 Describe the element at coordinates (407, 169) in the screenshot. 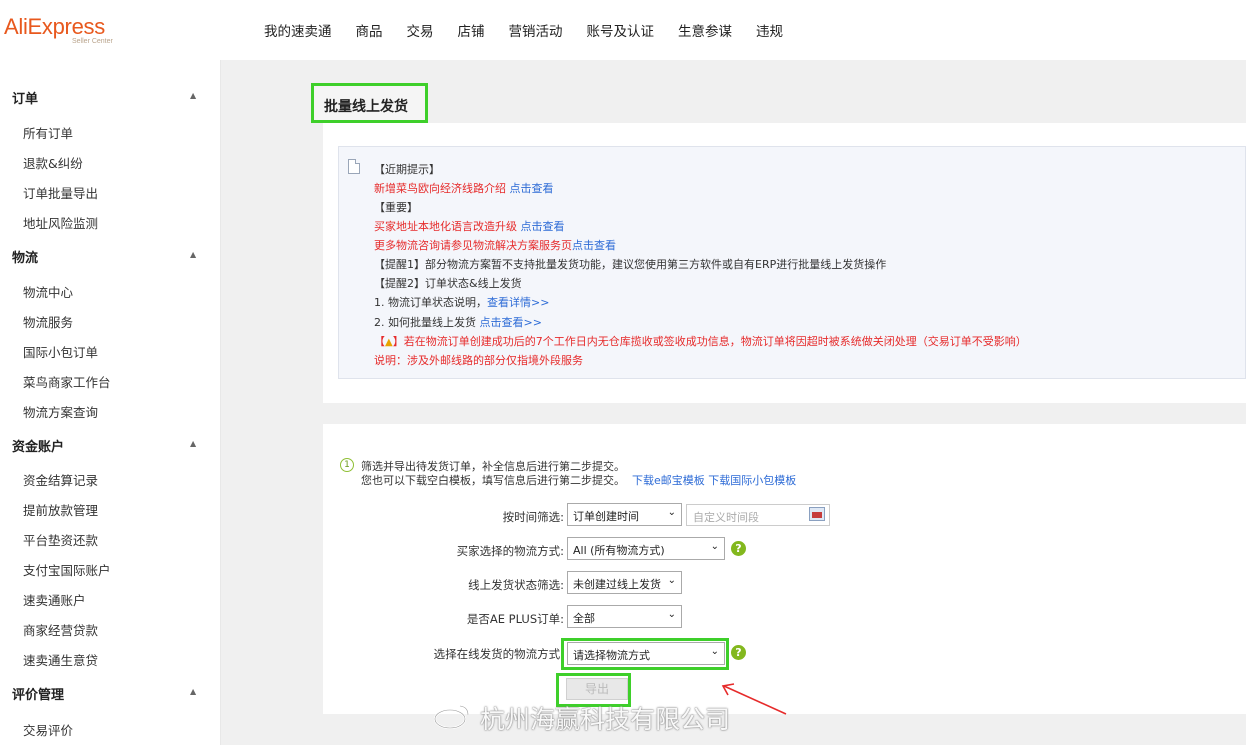

I see `notice-recent-header: 【近期提示】` at that location.